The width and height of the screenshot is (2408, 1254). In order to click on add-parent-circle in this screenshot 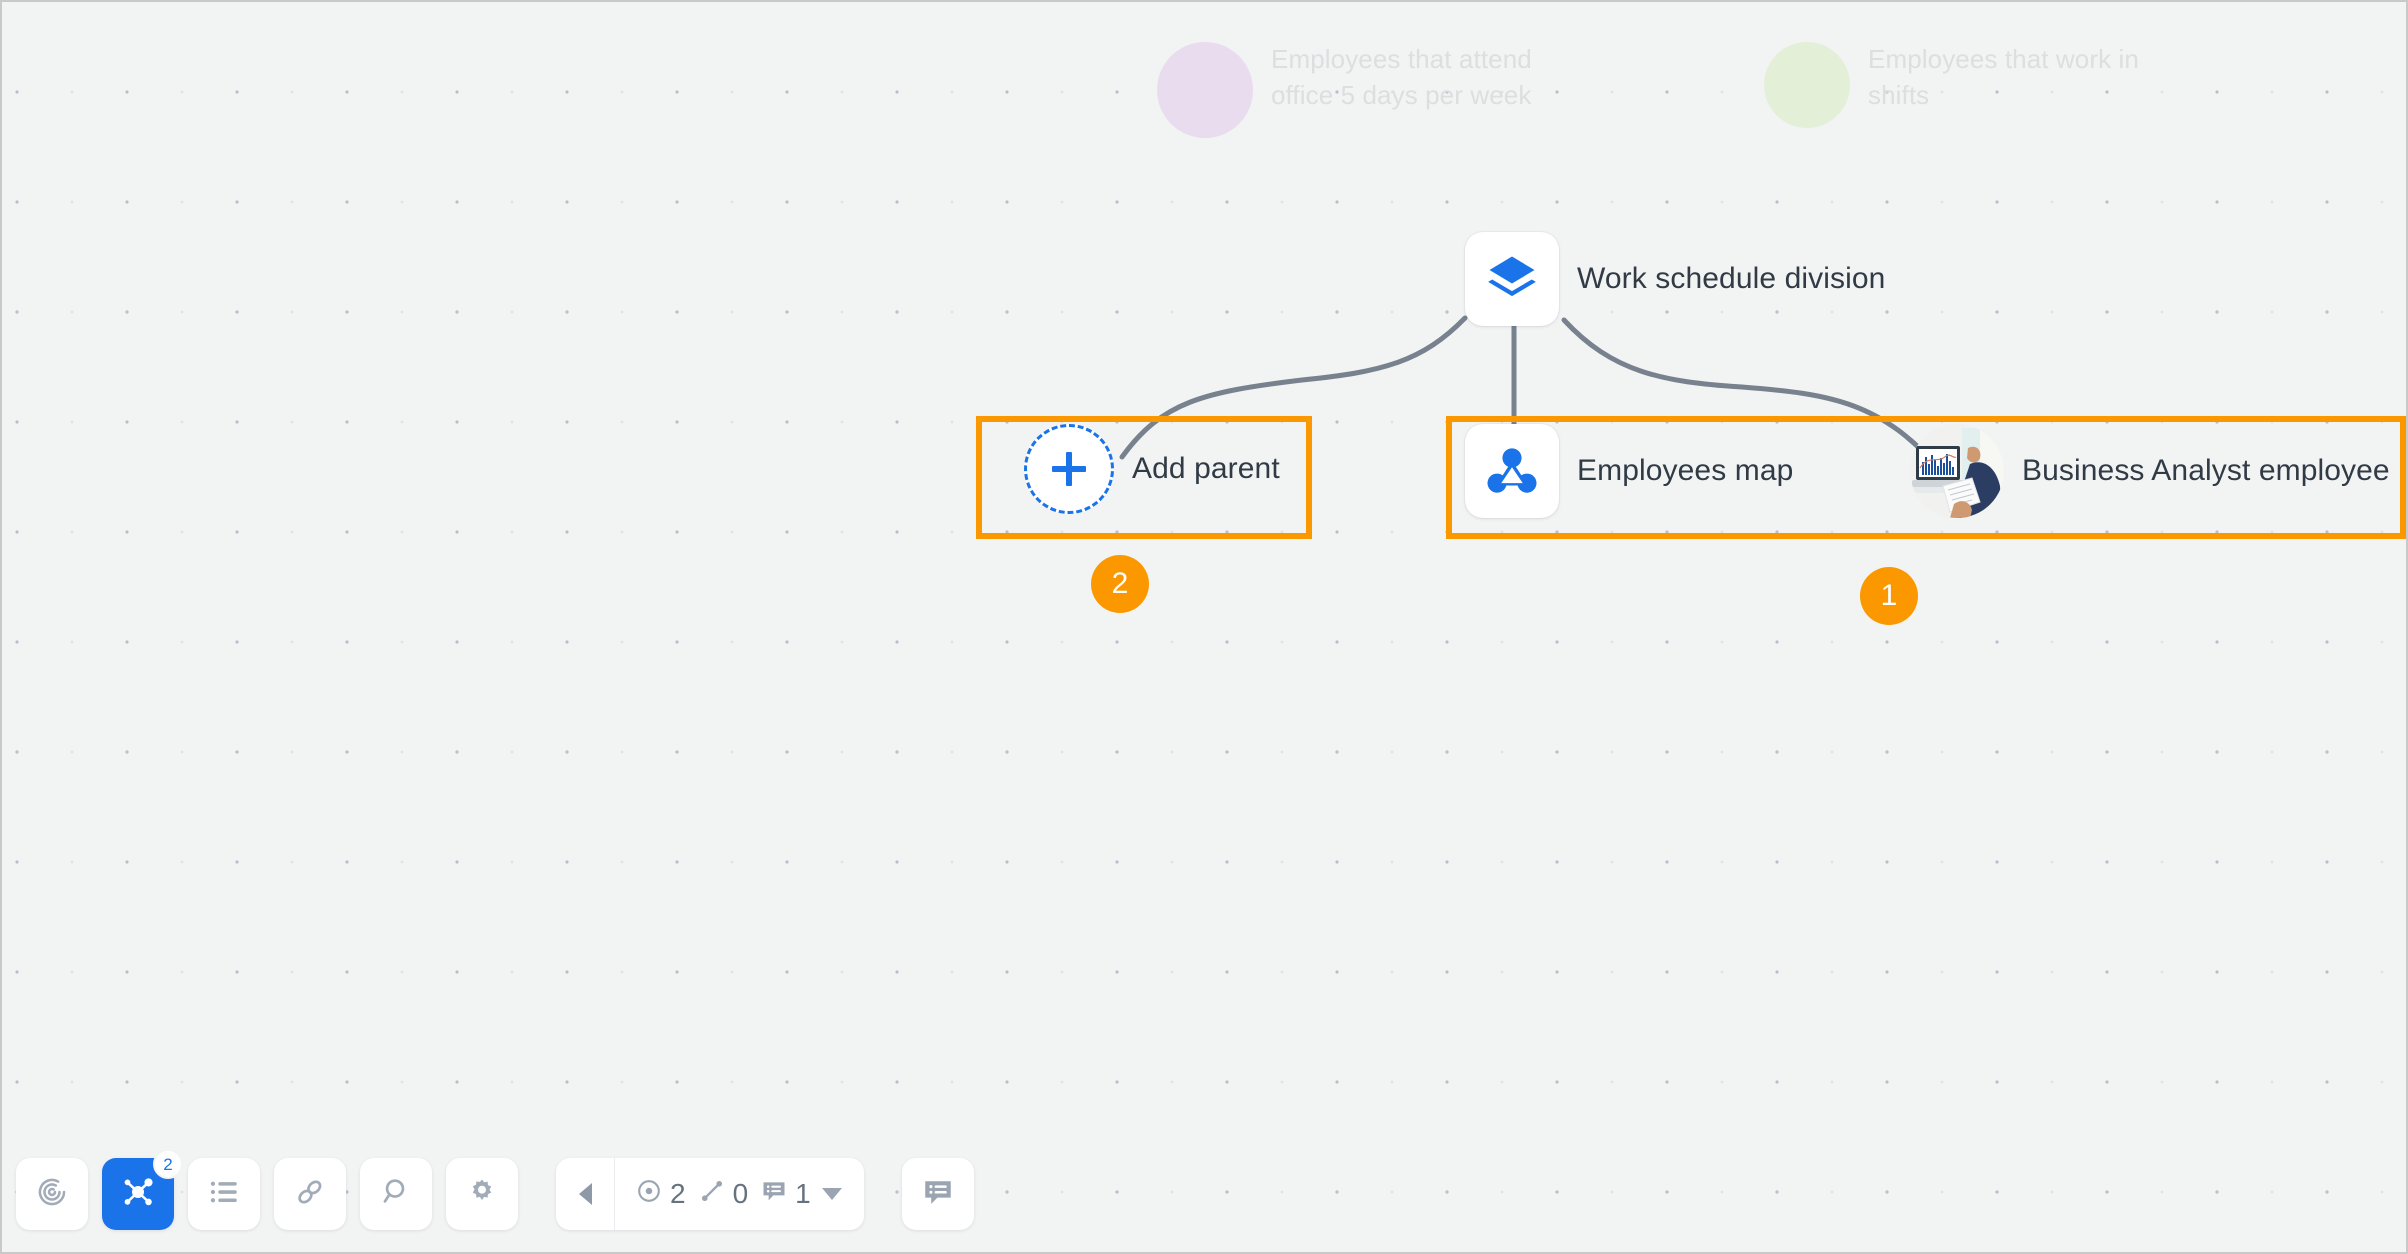, I will do `click(1069, 469)`.